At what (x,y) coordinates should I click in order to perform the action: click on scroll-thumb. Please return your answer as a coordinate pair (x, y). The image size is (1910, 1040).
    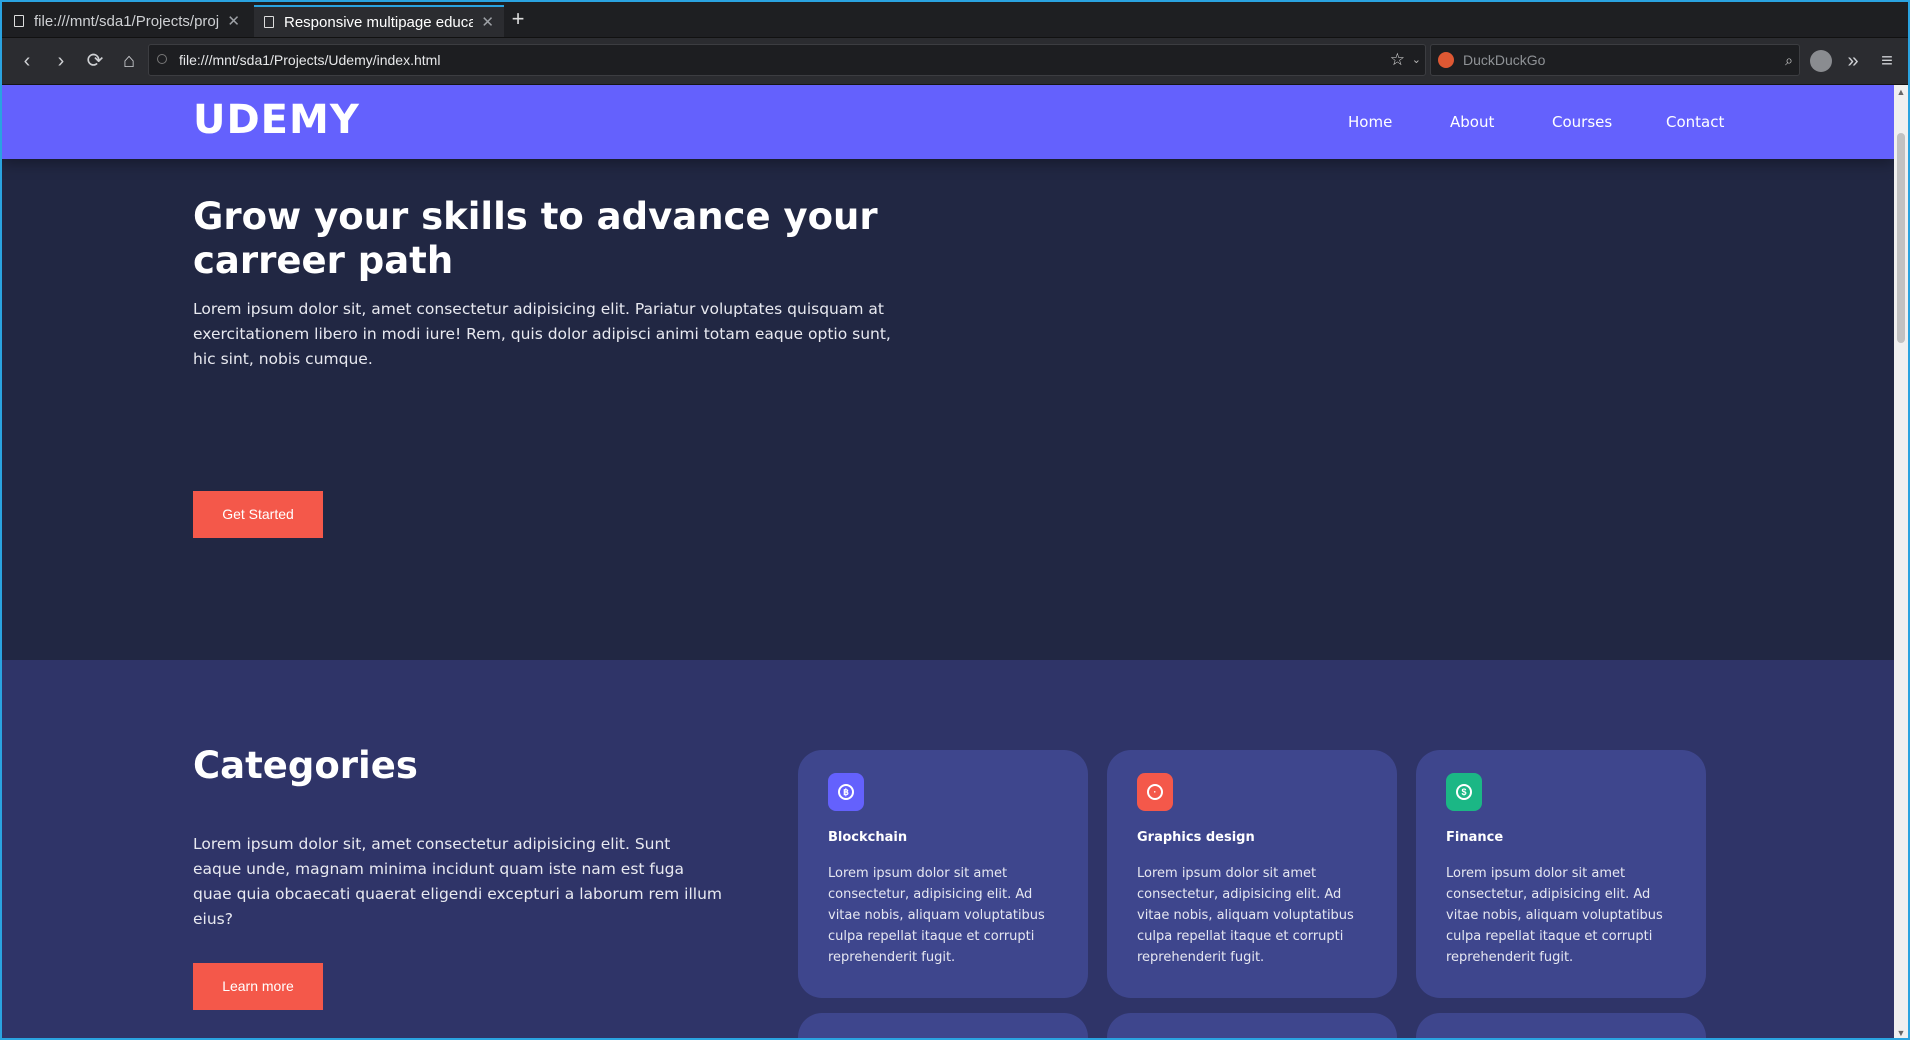
    Looking at the image, I should click on (1901, 238).